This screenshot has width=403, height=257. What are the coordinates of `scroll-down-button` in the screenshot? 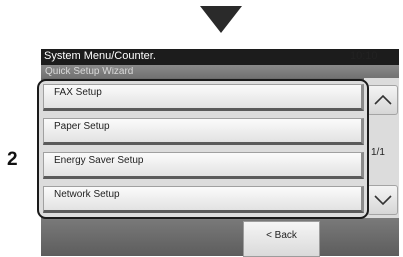 It's located at (382, 200).